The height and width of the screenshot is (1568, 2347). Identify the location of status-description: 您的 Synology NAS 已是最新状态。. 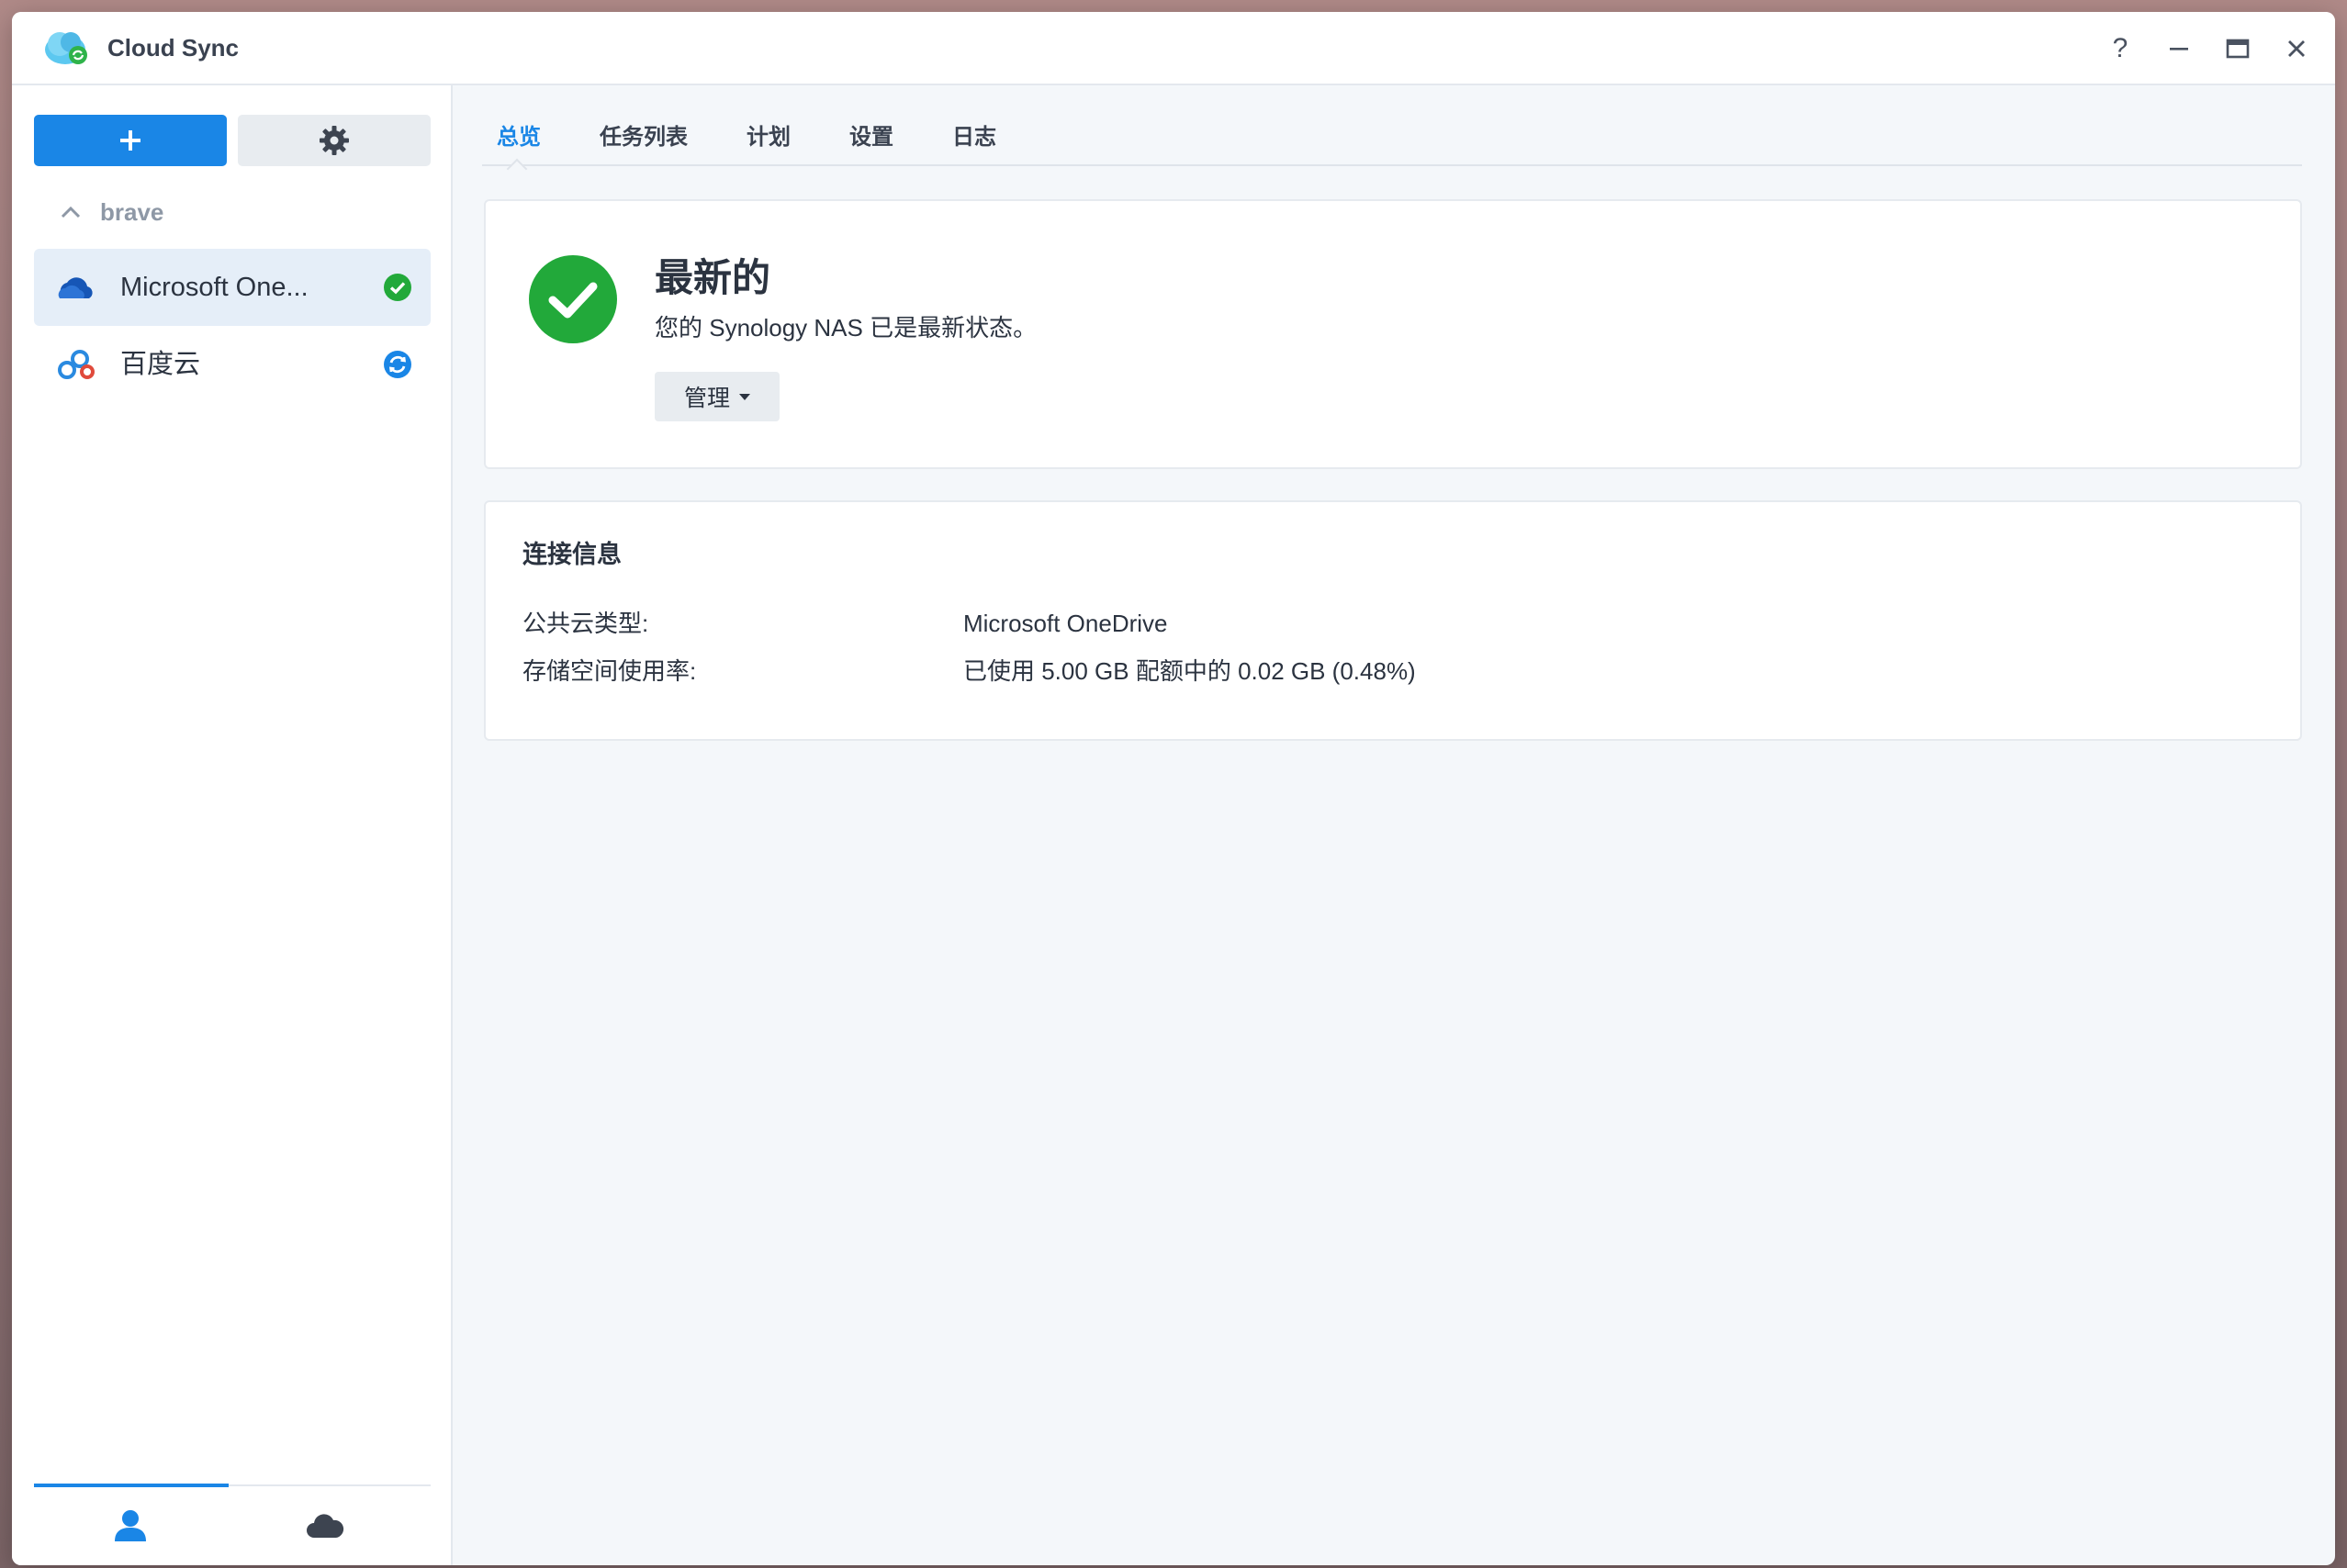
(846, 328).